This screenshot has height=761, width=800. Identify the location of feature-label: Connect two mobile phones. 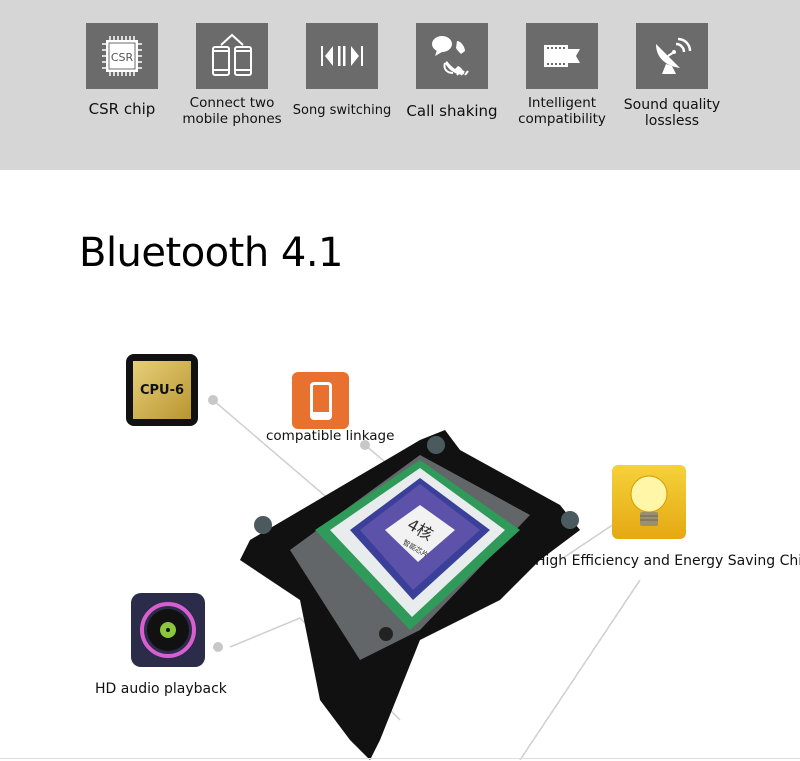
(232, 111).